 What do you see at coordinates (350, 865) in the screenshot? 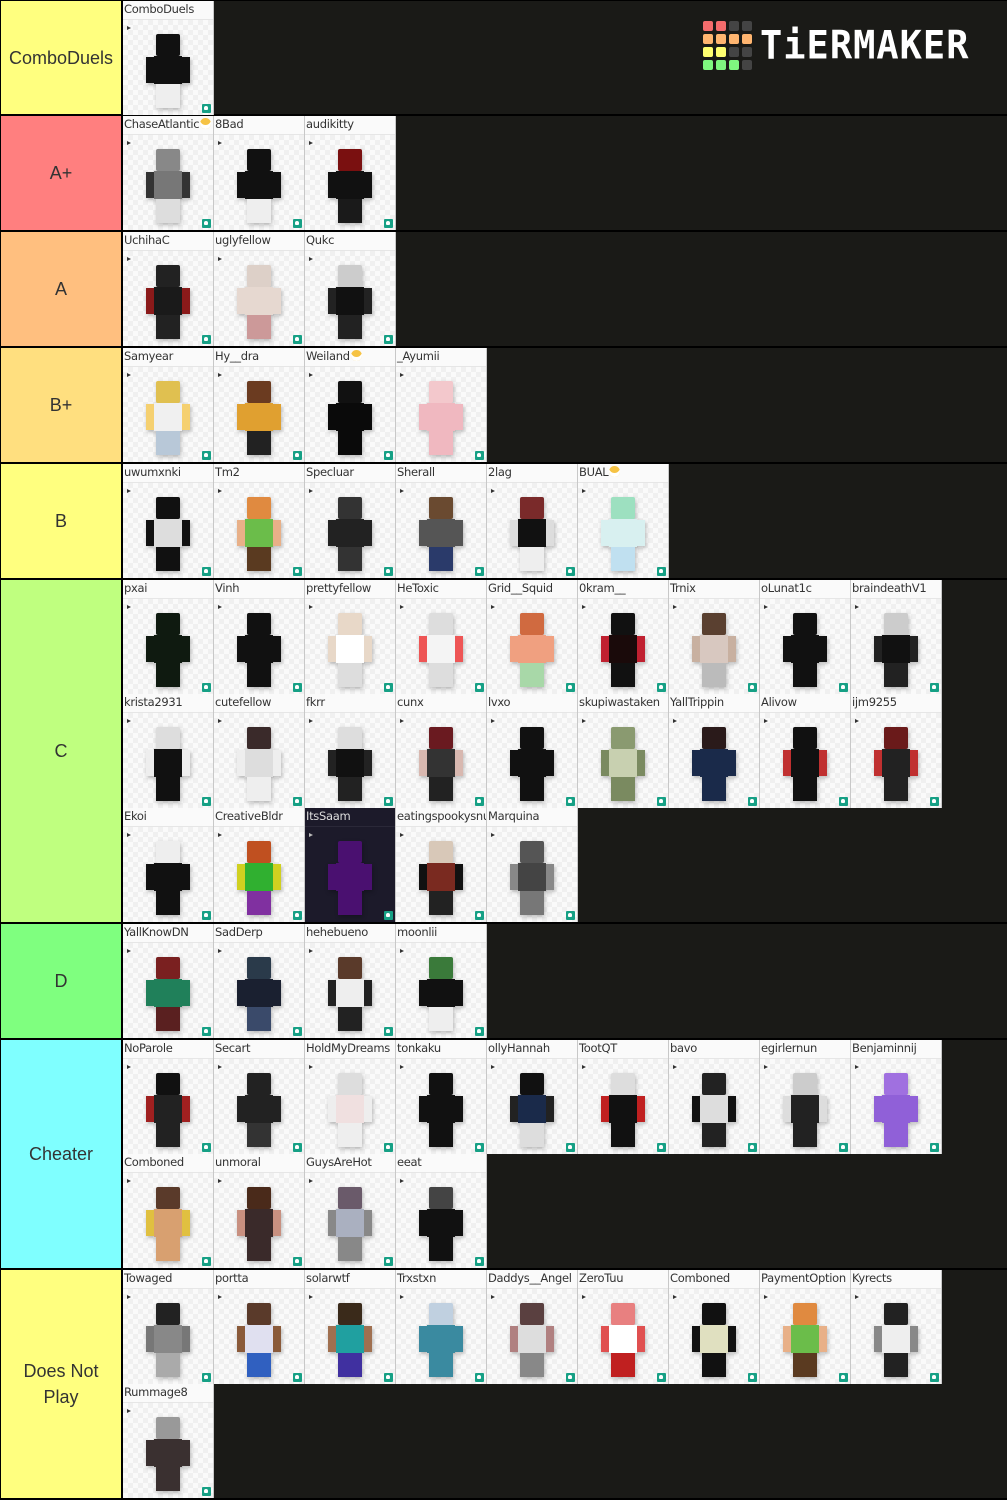
I see `tier-item-card: ItsSaam` at bounding box center [350, 865].